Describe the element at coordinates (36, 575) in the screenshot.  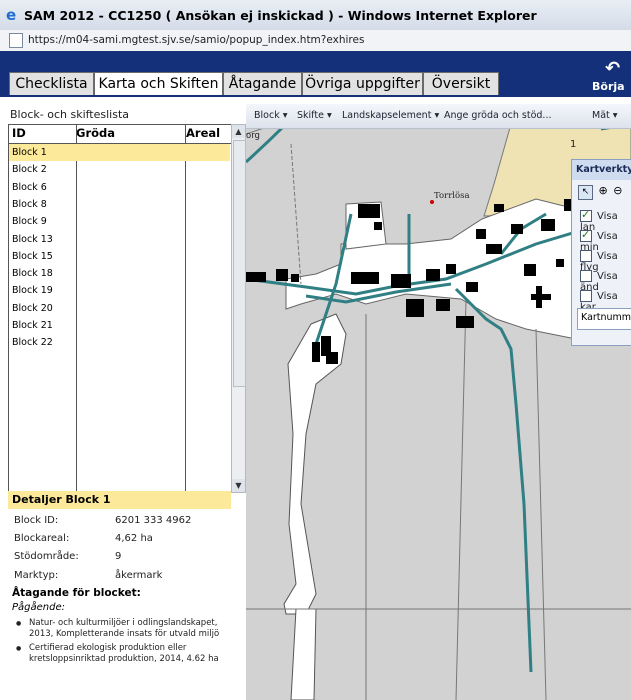
I see `detail-label-marktyp: Marktyp:` at that location.